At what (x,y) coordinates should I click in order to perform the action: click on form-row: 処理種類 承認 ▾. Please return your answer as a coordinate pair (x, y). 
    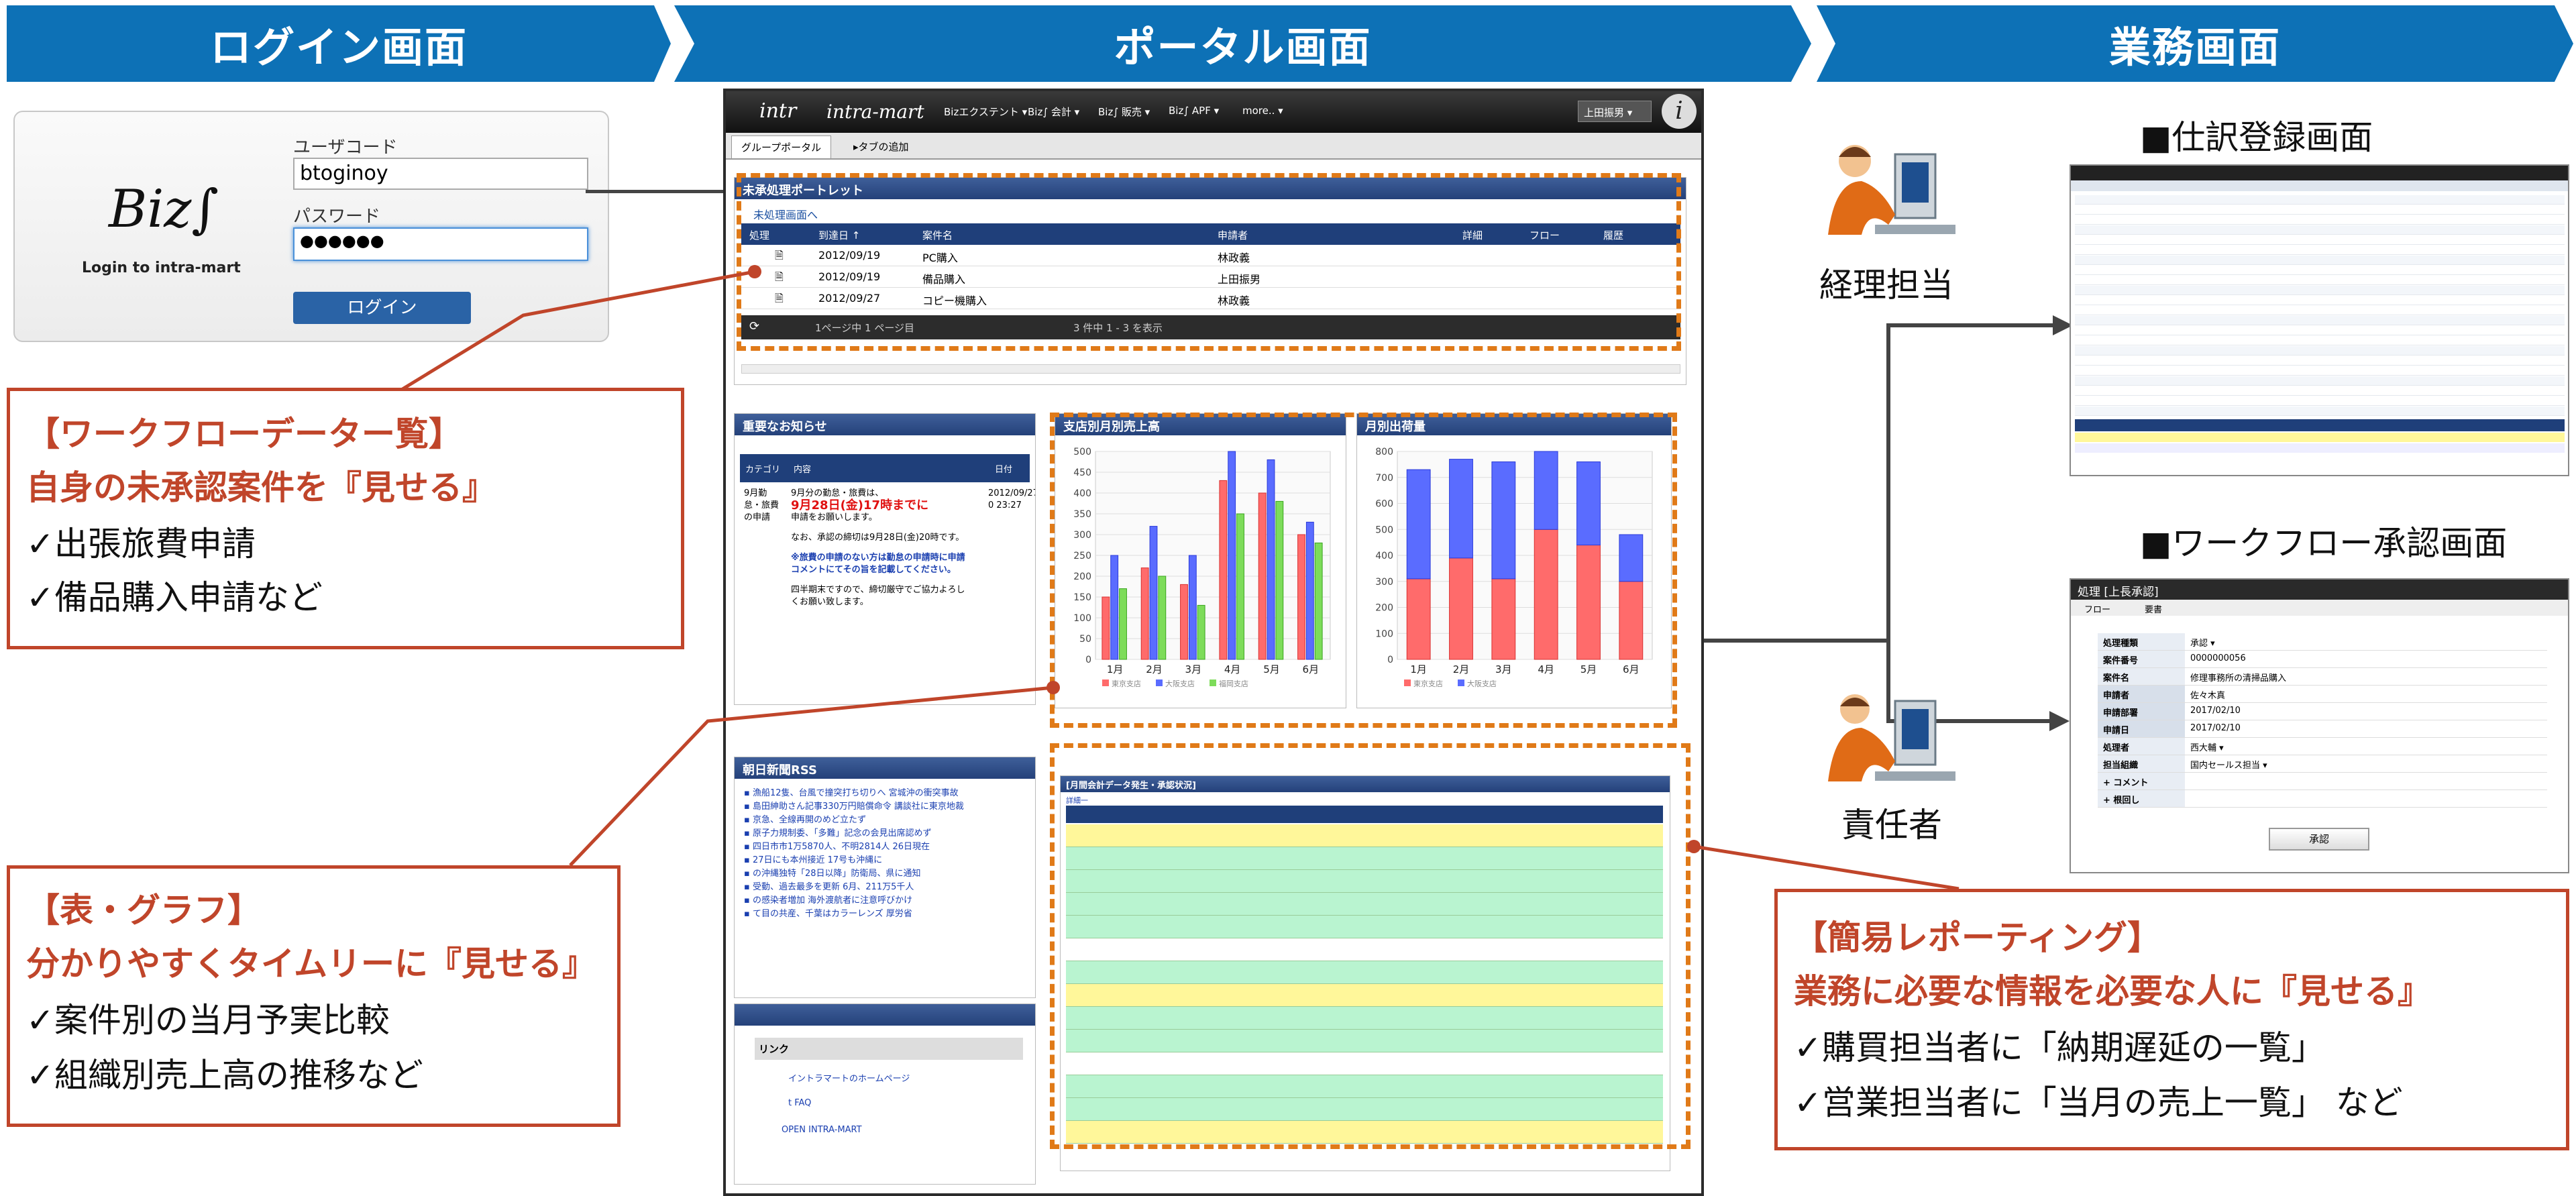
    Looking at the image, I should click on (2322, 642).